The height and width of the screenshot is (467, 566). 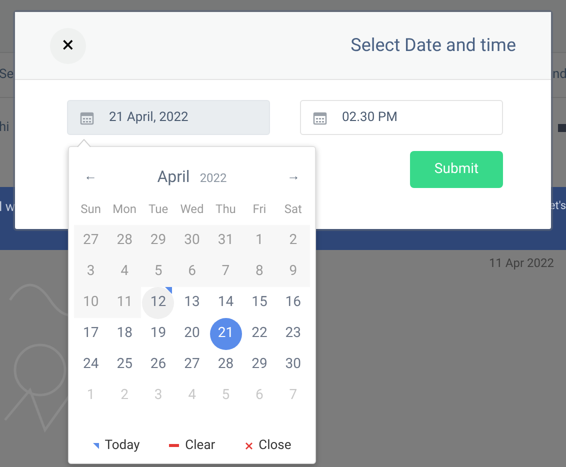 What do you see at coordinates (90, 177) in the screenshot?
I see `previous-month-button: ←` at bounding box center [90, 177].